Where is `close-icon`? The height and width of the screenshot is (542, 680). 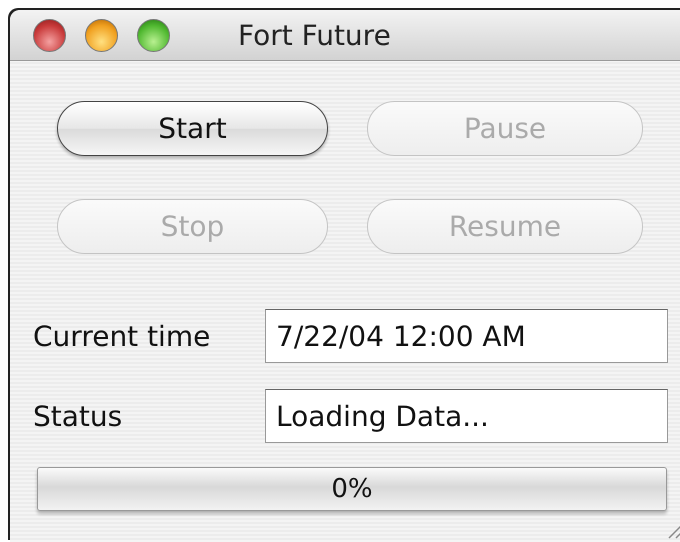 close-icon is located at coordinates (49, 35).